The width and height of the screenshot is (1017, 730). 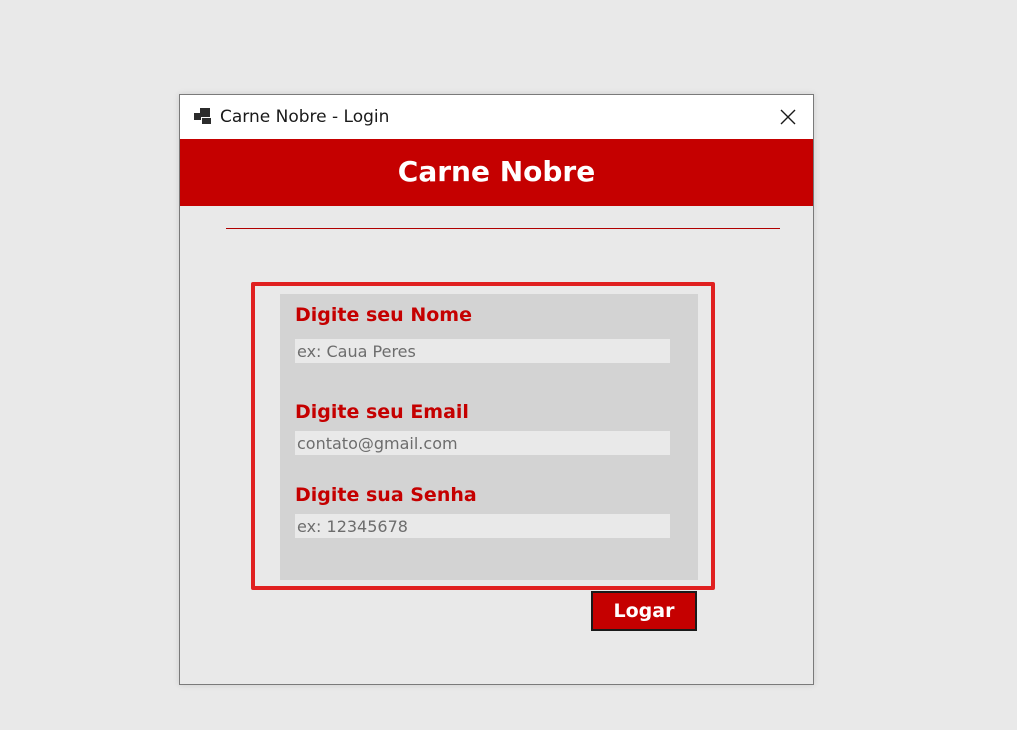 What do you see at coordinates (482, 443) in the screenshot?
I see `email-input` at bounding box center [482, 443].